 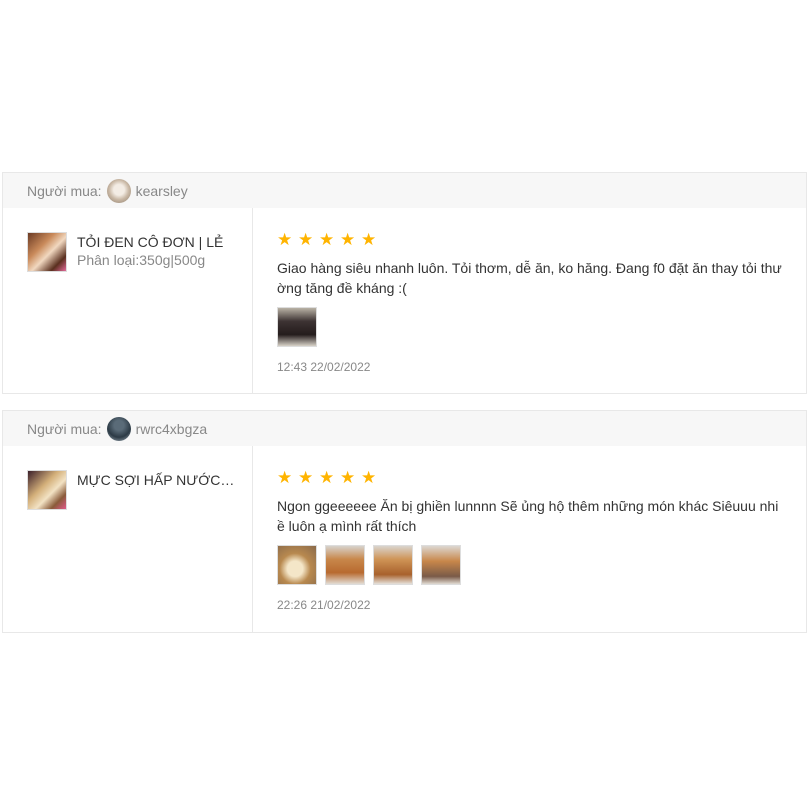 I want to click on product-variant: Phân loại:350g|500g, so click(x=141, y=260).